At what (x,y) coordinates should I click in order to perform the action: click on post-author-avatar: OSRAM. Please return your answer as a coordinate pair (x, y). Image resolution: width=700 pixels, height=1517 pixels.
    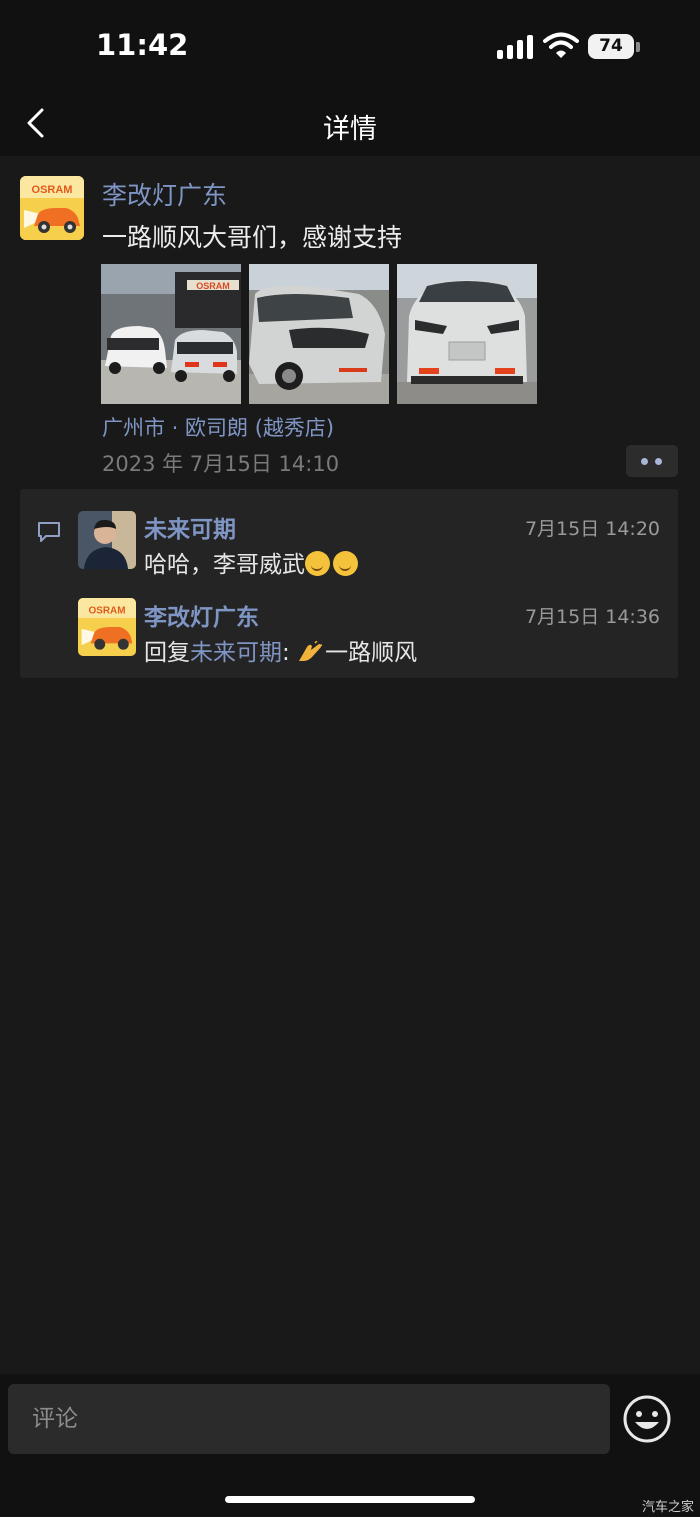
    Looking at the image, I should click on (52, 208).